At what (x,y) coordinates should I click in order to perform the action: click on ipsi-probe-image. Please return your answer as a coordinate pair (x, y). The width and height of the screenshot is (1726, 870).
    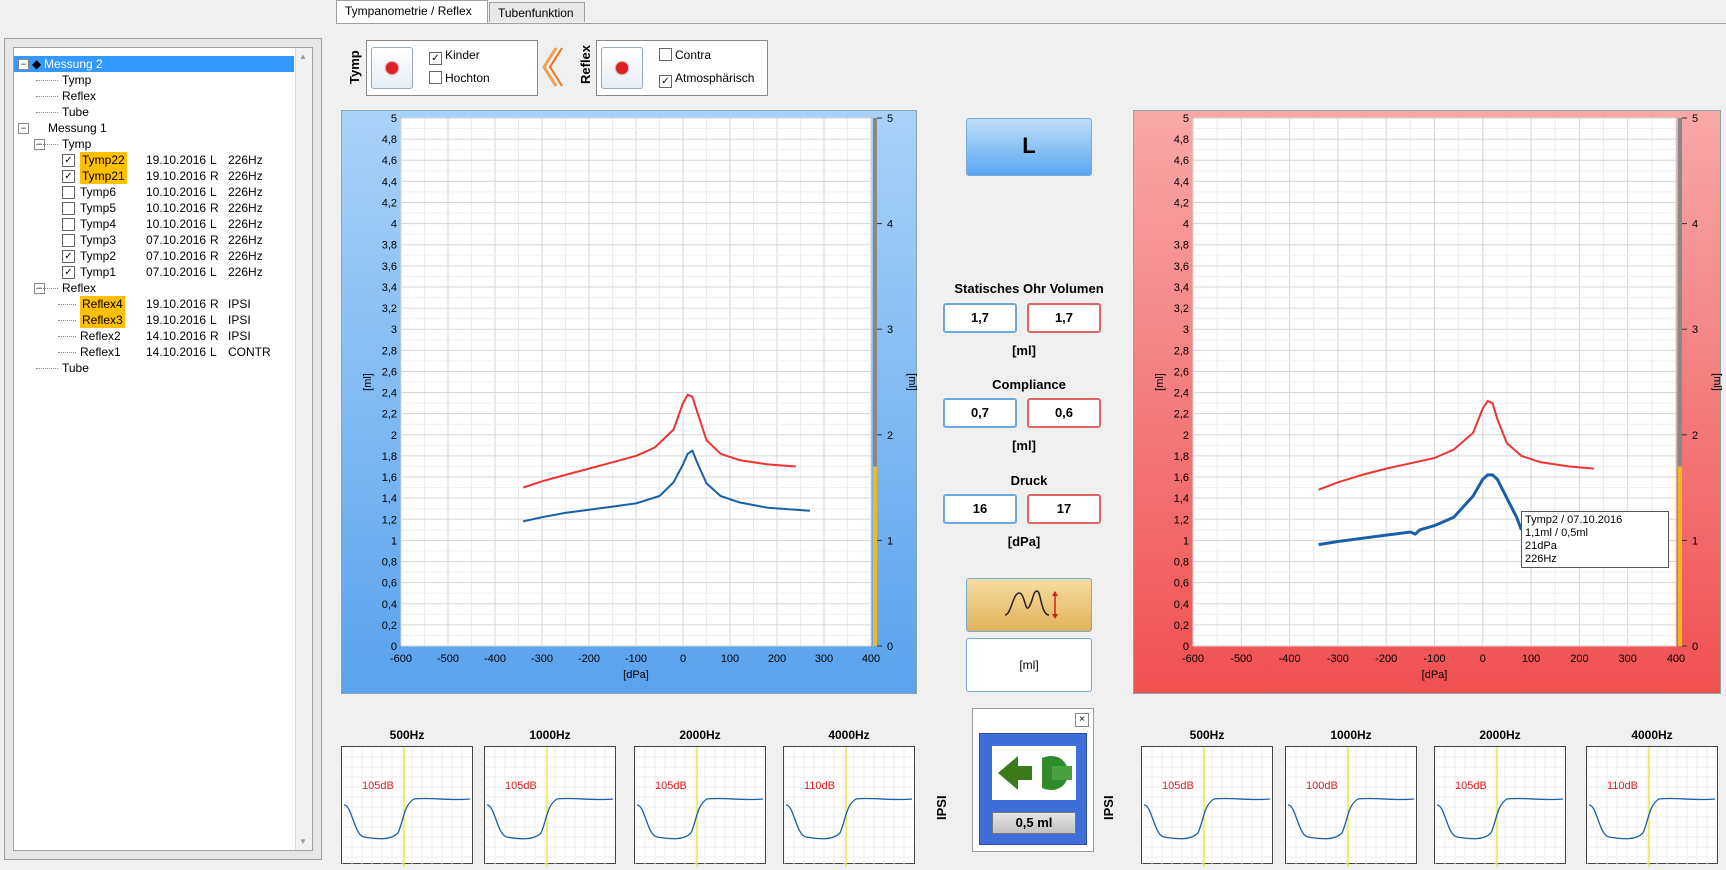
    Looking at the image, I should click on (1034, 773).